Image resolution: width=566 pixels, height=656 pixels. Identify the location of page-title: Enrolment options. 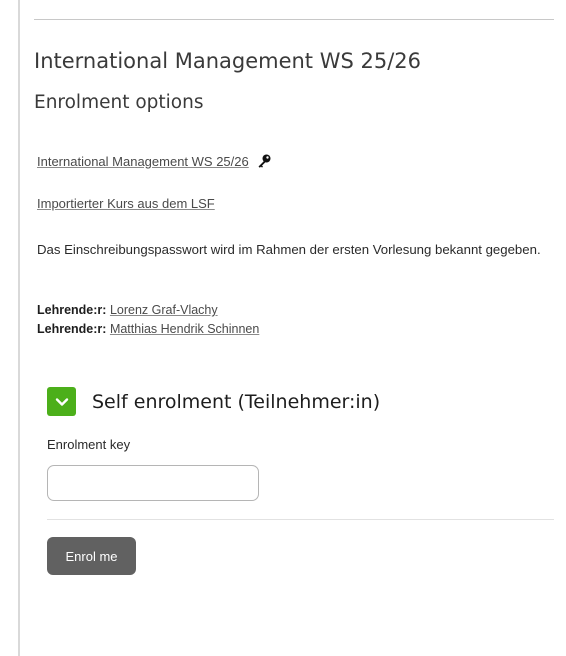
(119, 102).